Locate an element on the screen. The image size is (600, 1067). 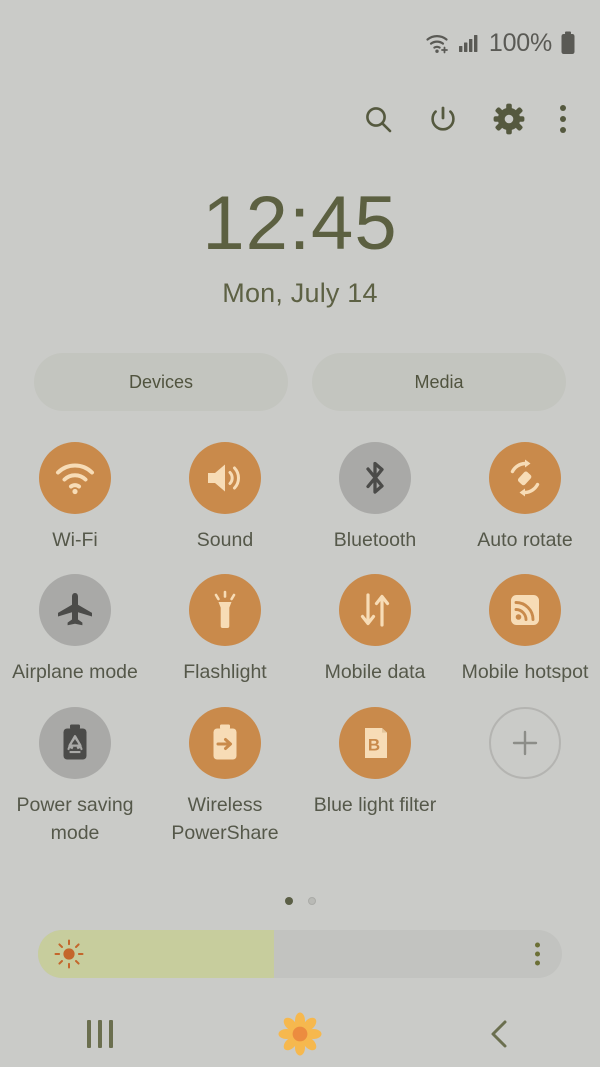
clock-time: 12:45 is located at coordinates (300, 223).